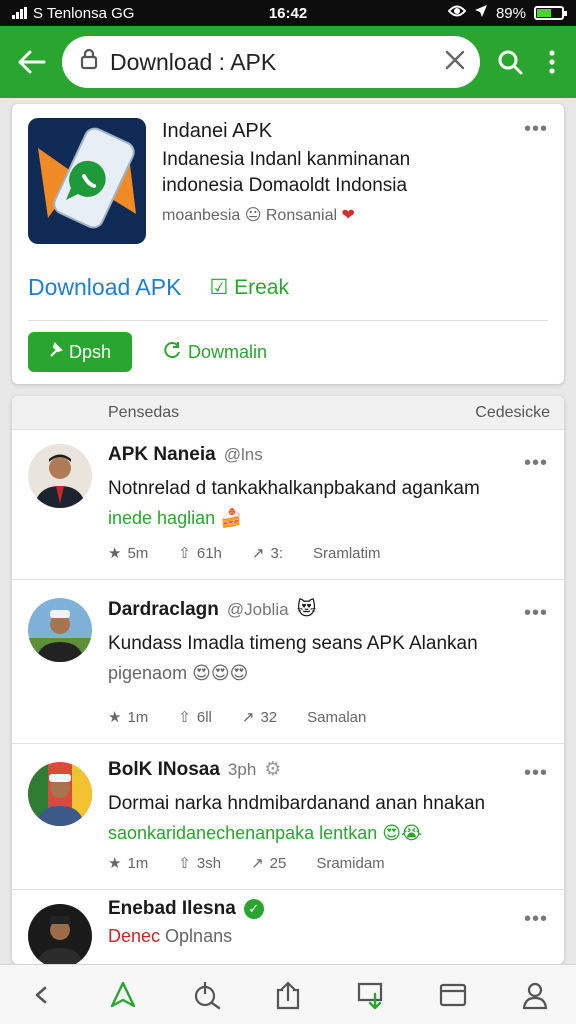 The height and width of the screenshot is (1024, 576). Describe the element at coordinates (332, 215) in the screenshot. I see `app-meta: moanbesia 😐 Ronsanial ❤` at that location.